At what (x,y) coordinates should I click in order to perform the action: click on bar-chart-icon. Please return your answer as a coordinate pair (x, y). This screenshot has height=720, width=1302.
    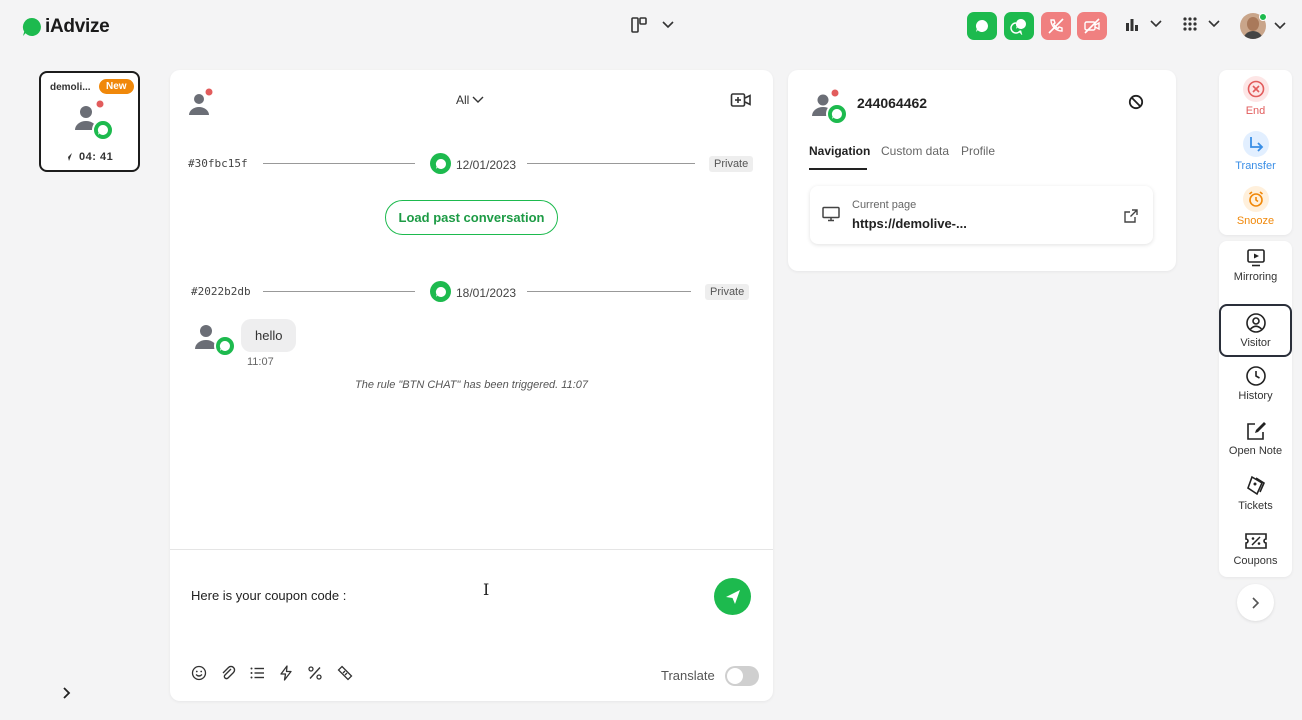
    Looking at the image, I should click on (1132, 25).